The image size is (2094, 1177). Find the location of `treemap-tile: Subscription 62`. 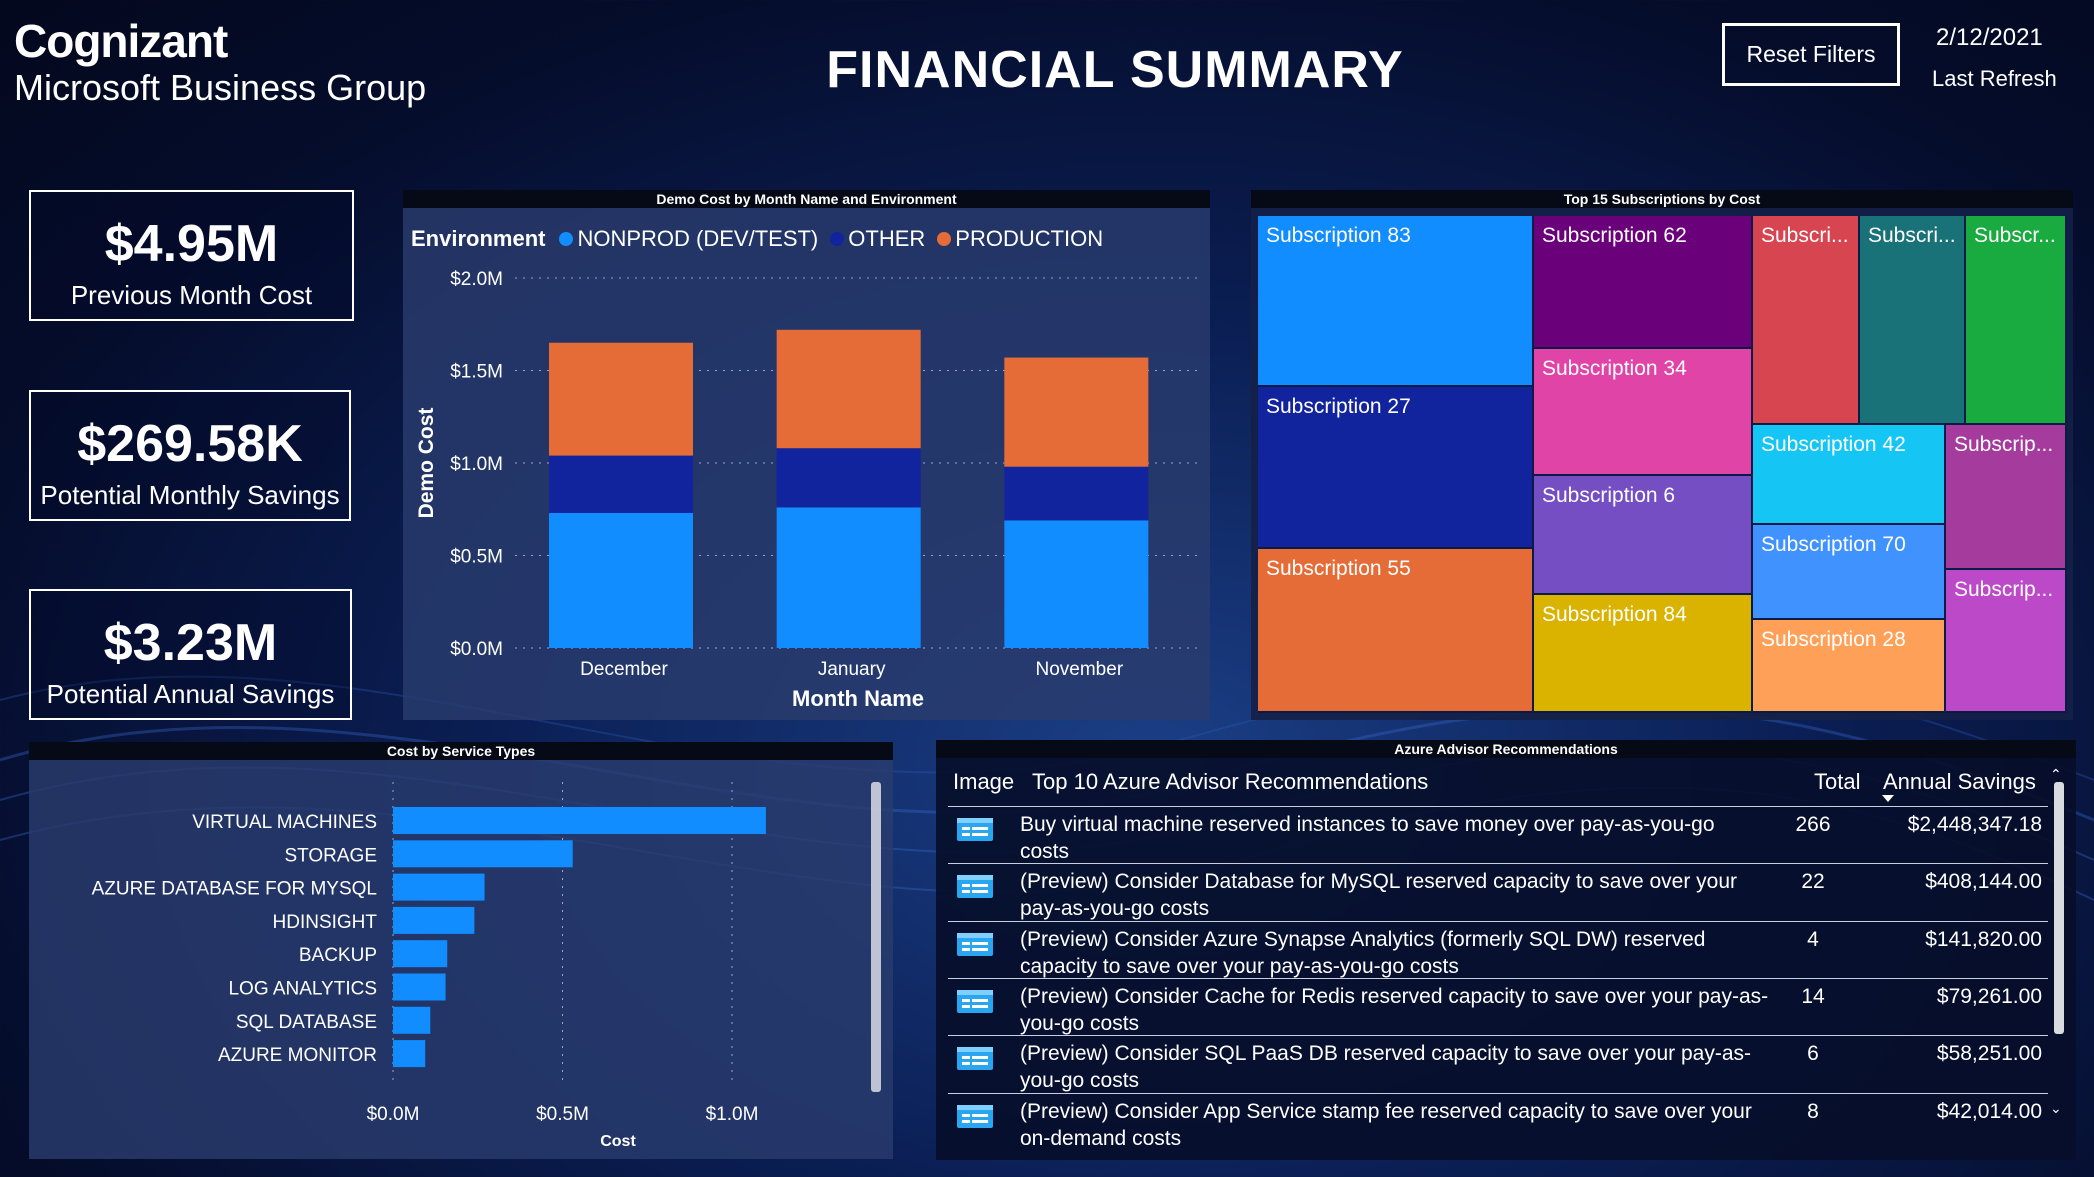

treemap-tile: Subscription 62 is located at coordinates (1643, 282).